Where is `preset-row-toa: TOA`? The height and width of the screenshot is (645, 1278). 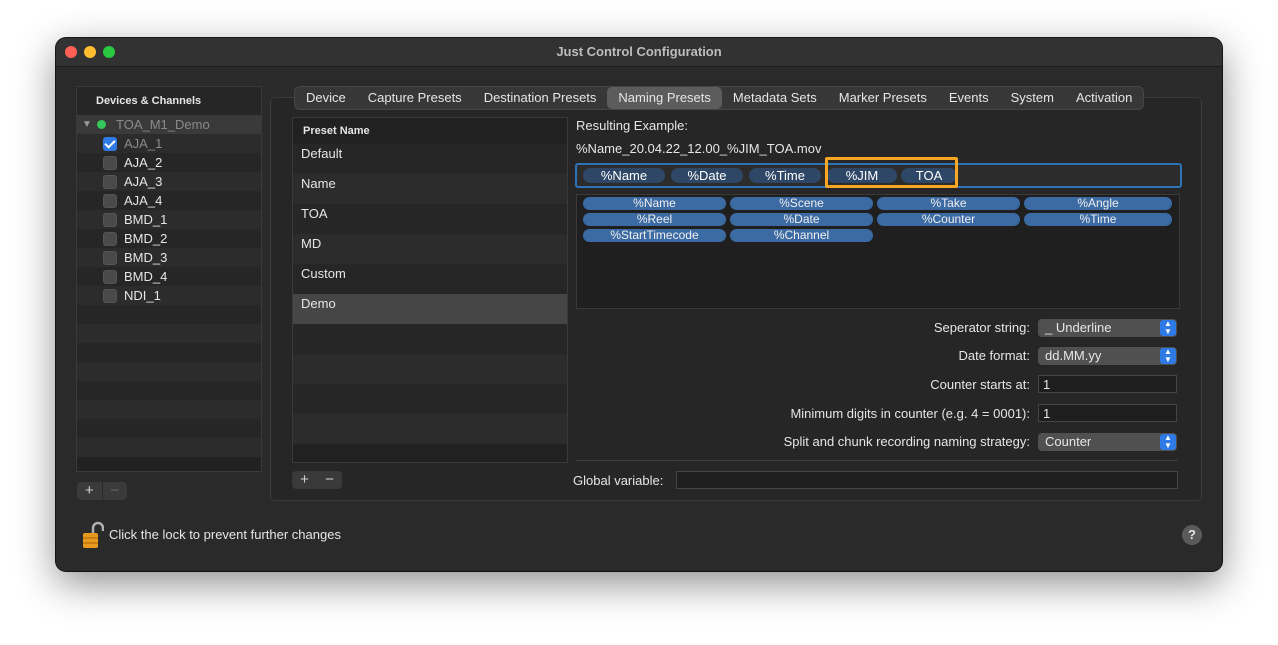 preset-row-toa: TOA is located at coordinates (430, 219).